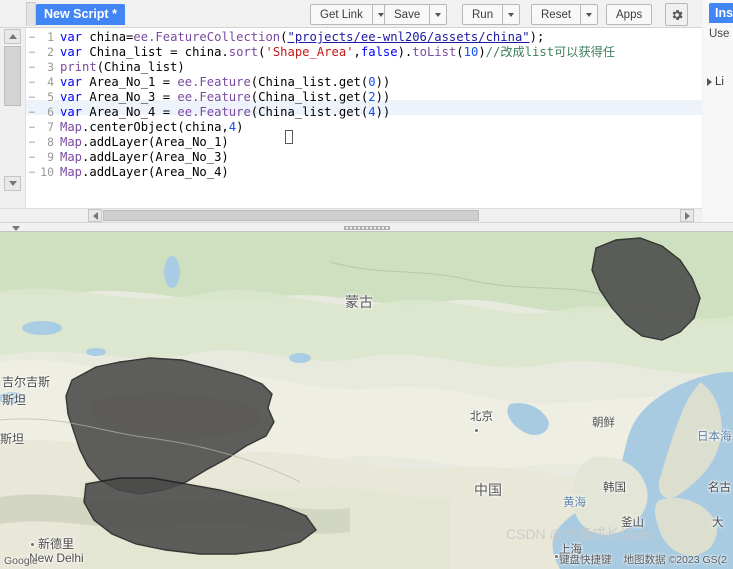  I want to click on city-marker-new-delhi, so click(32, 544).